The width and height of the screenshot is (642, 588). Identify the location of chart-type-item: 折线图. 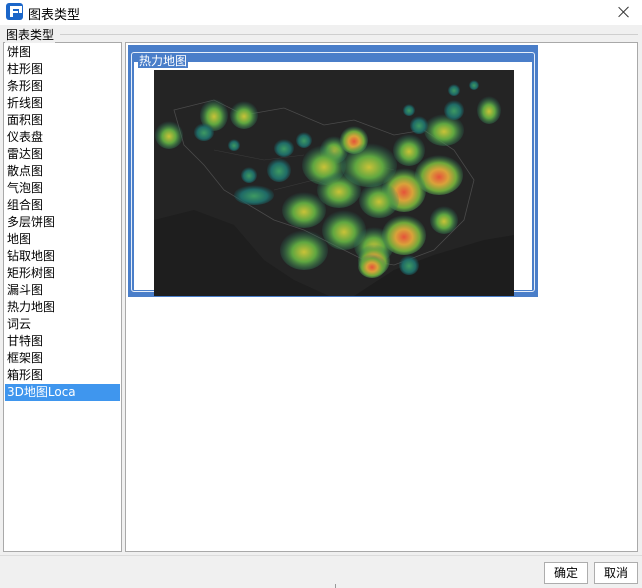
(62, 103).